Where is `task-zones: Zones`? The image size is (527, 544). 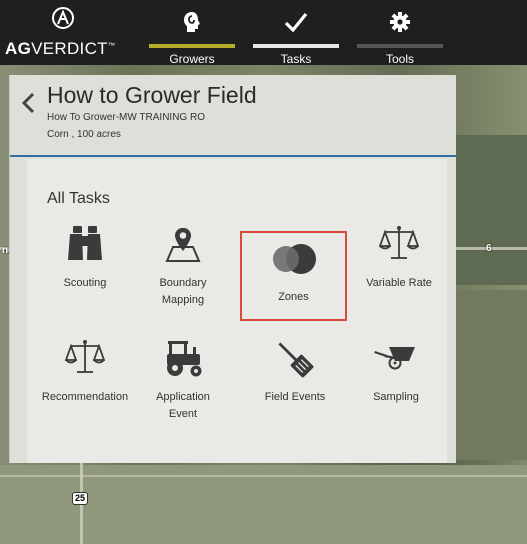 task-zones: Zones is located at coordinates (293, 276).